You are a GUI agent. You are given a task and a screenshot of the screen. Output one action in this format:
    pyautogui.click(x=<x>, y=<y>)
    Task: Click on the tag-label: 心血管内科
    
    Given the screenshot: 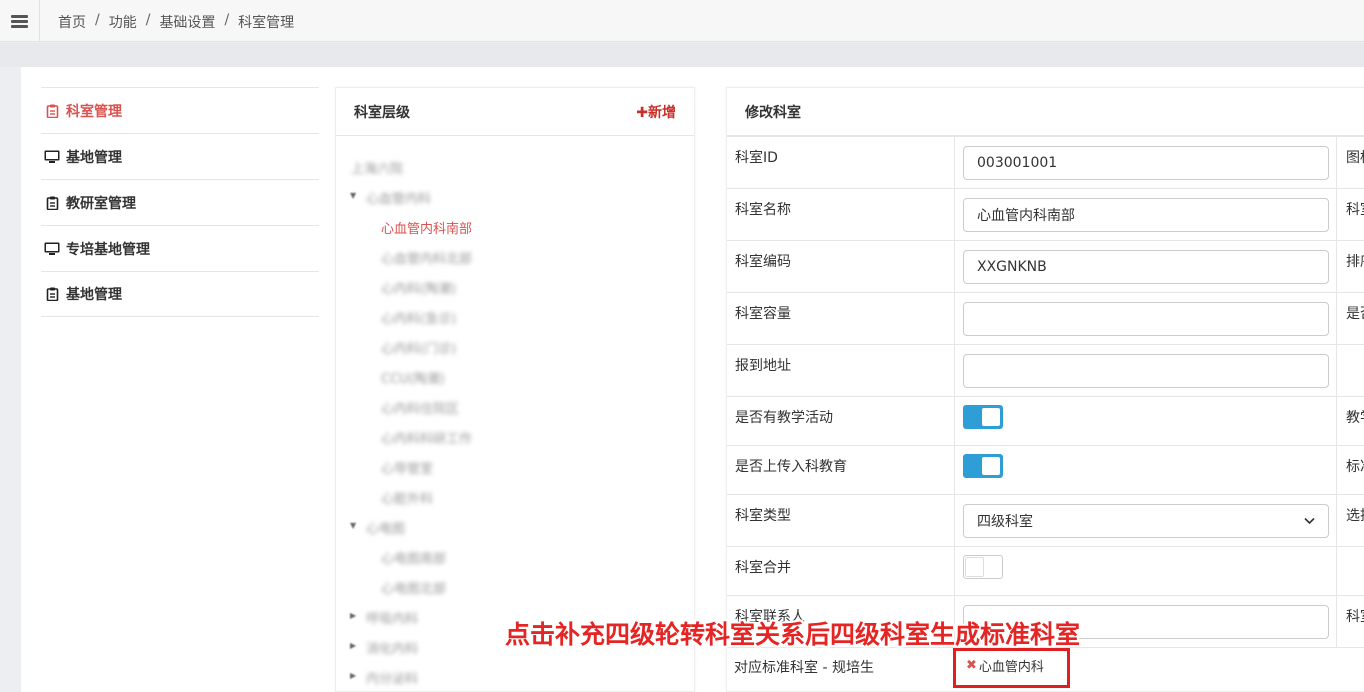 What is the action you would take?
    pyautogui.click(x=1011, y=667)
    